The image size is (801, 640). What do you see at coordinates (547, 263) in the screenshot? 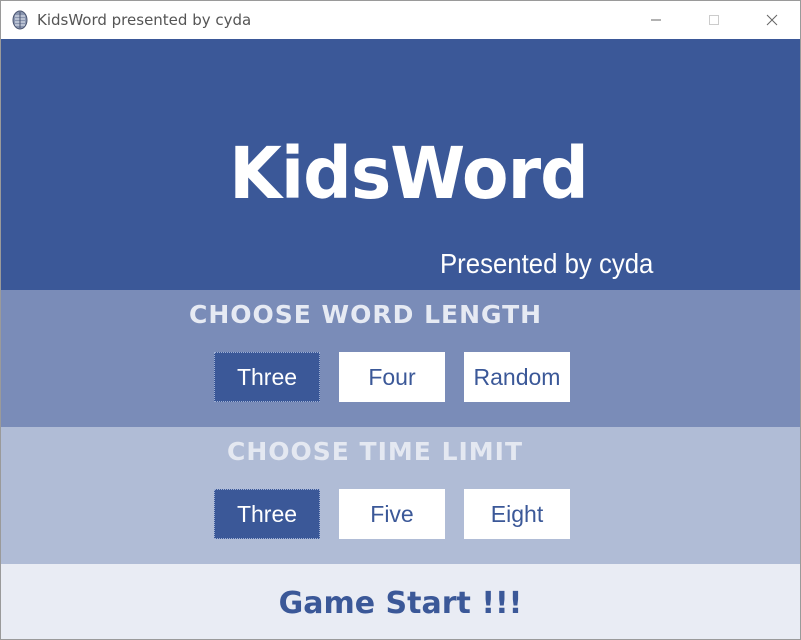
I see `app-subtitle: Presented by cyda` at bounding box center [547, 263].